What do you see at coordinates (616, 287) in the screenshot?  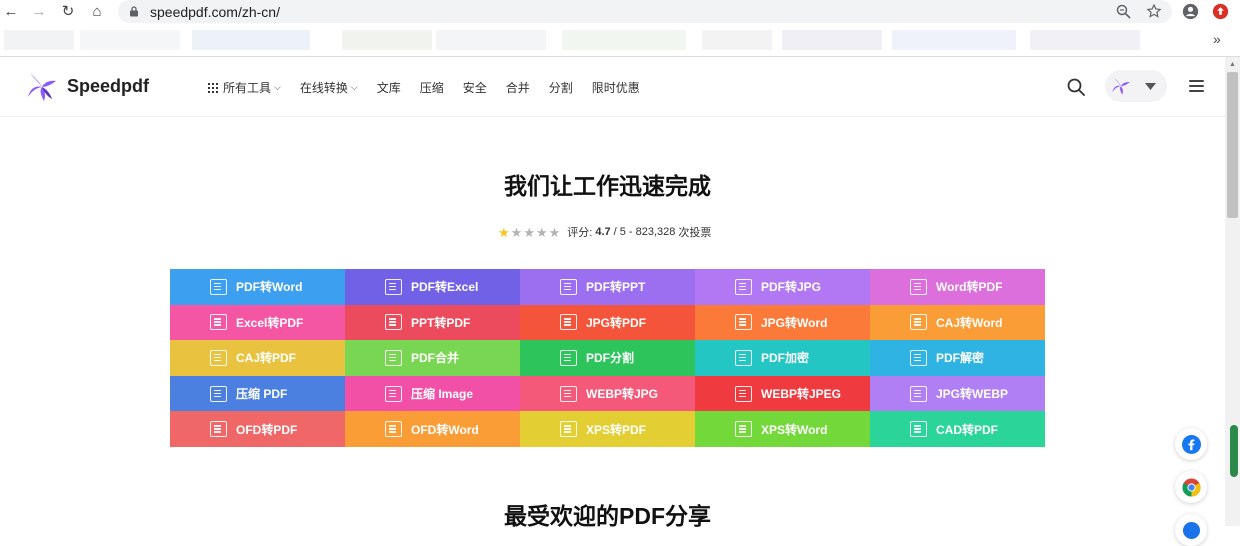 I see `tool-label: PDF转PPT` at bounding box center [616, 287].